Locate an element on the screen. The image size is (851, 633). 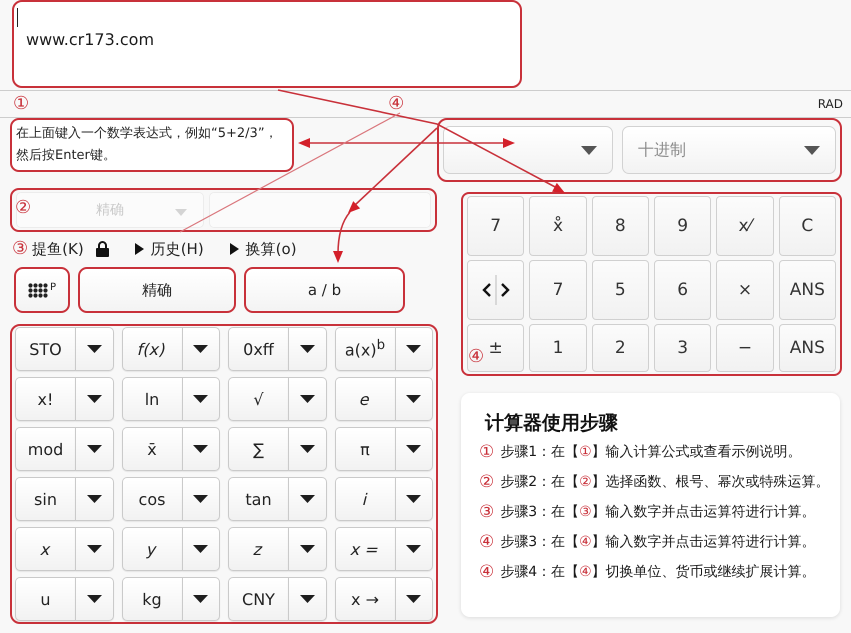
function-key: e is located at coordinates (364, 399).